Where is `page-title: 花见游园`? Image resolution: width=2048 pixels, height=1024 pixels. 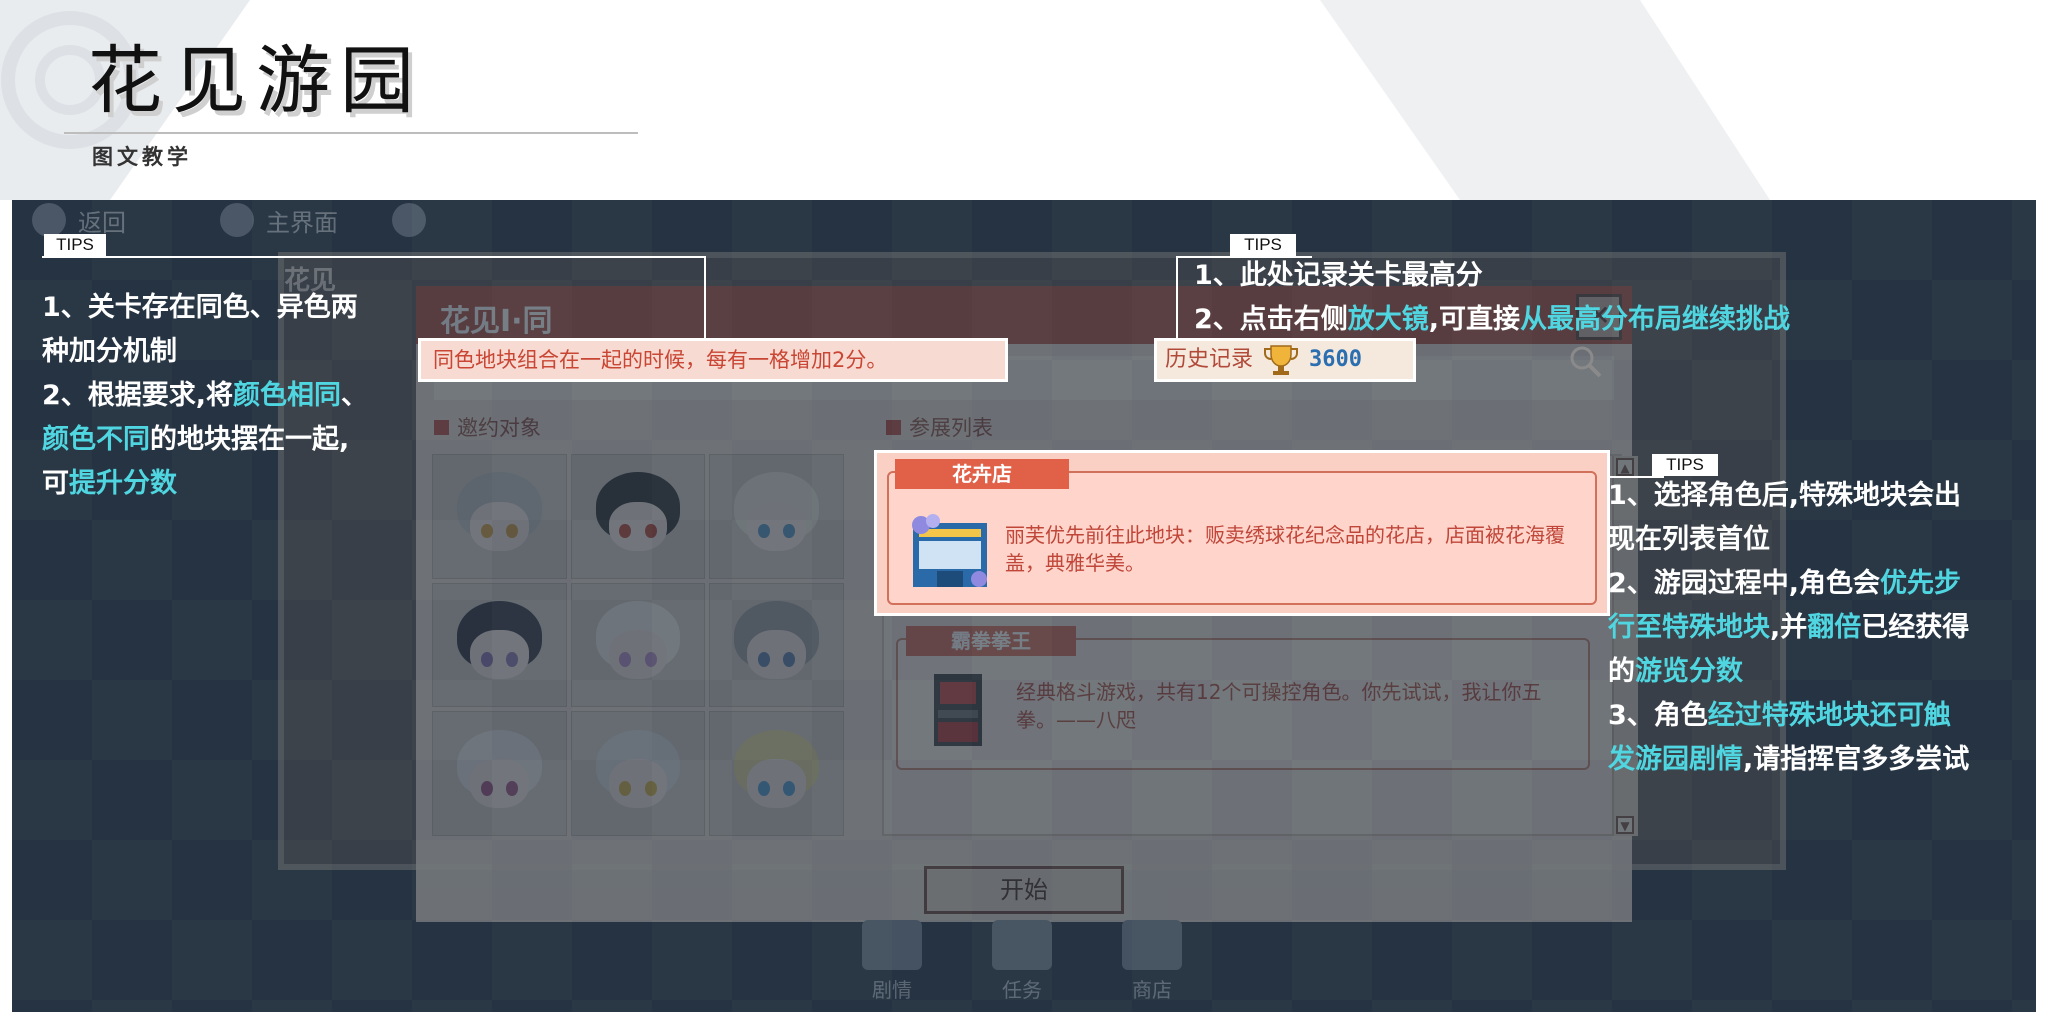
page-title: 花见游园 is located at coordinates (256, 81).